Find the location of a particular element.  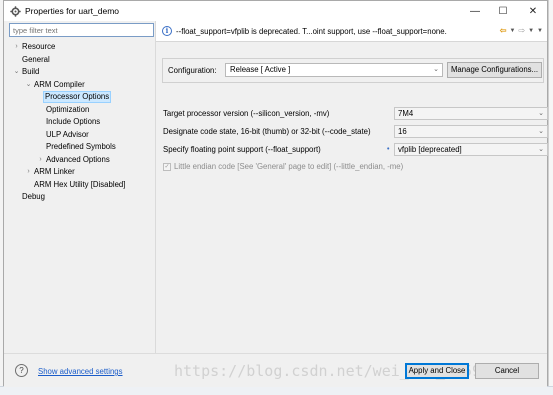

tree-item-ulp-advisor: ULP Advisor is located at coordinates (82, 135).